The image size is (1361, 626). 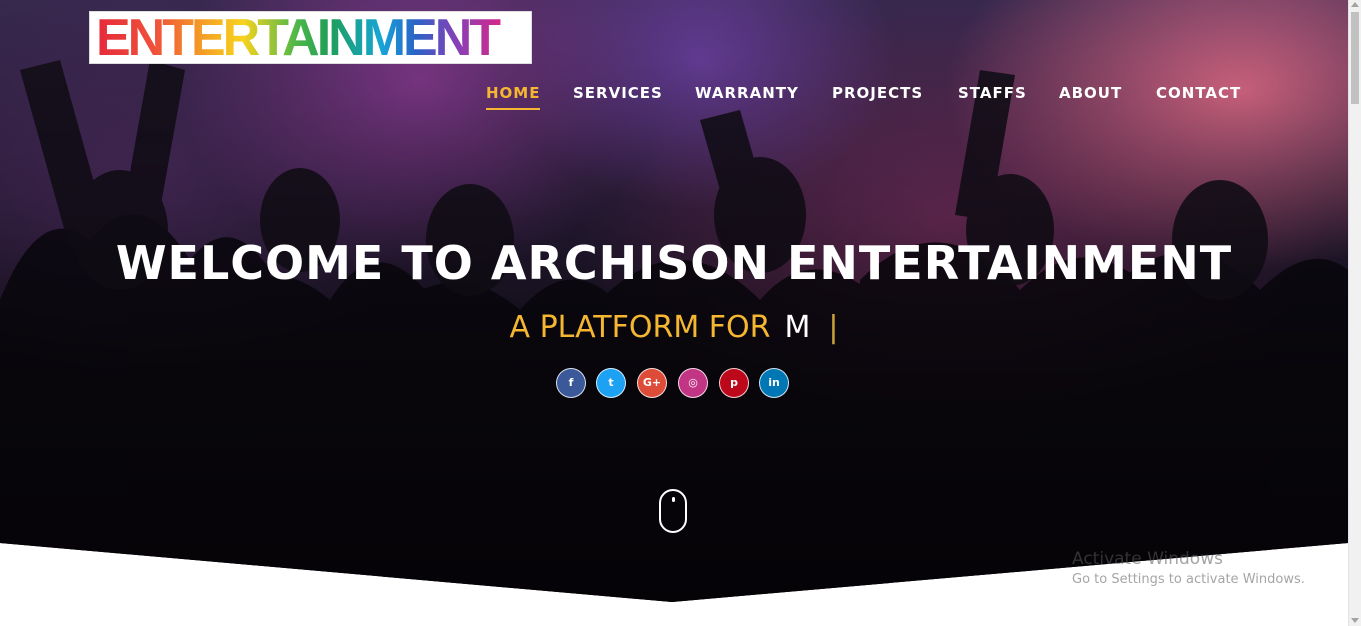 What do you see at coordinates (797, 327) in the screenshot?
I see `tagline-typed-word: M` at bounding box center [797, 327].